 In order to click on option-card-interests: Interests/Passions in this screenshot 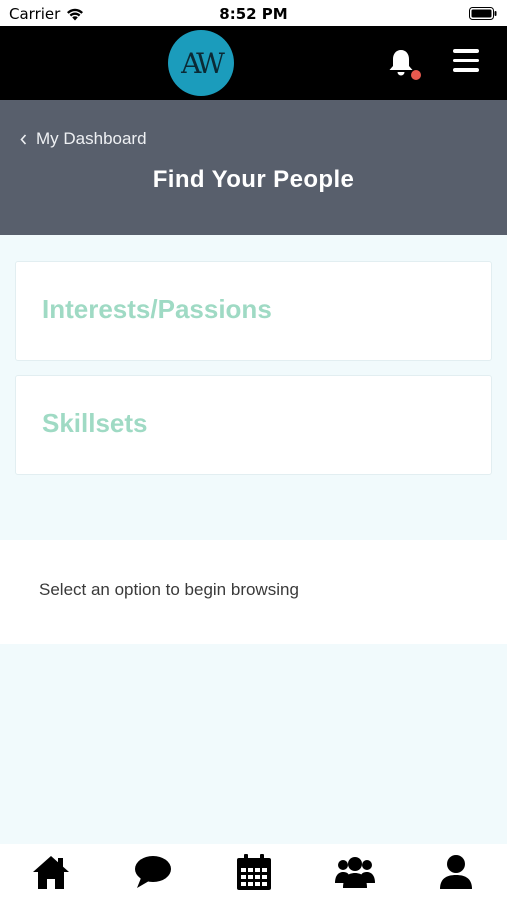, I will do `click(253, 311)`.